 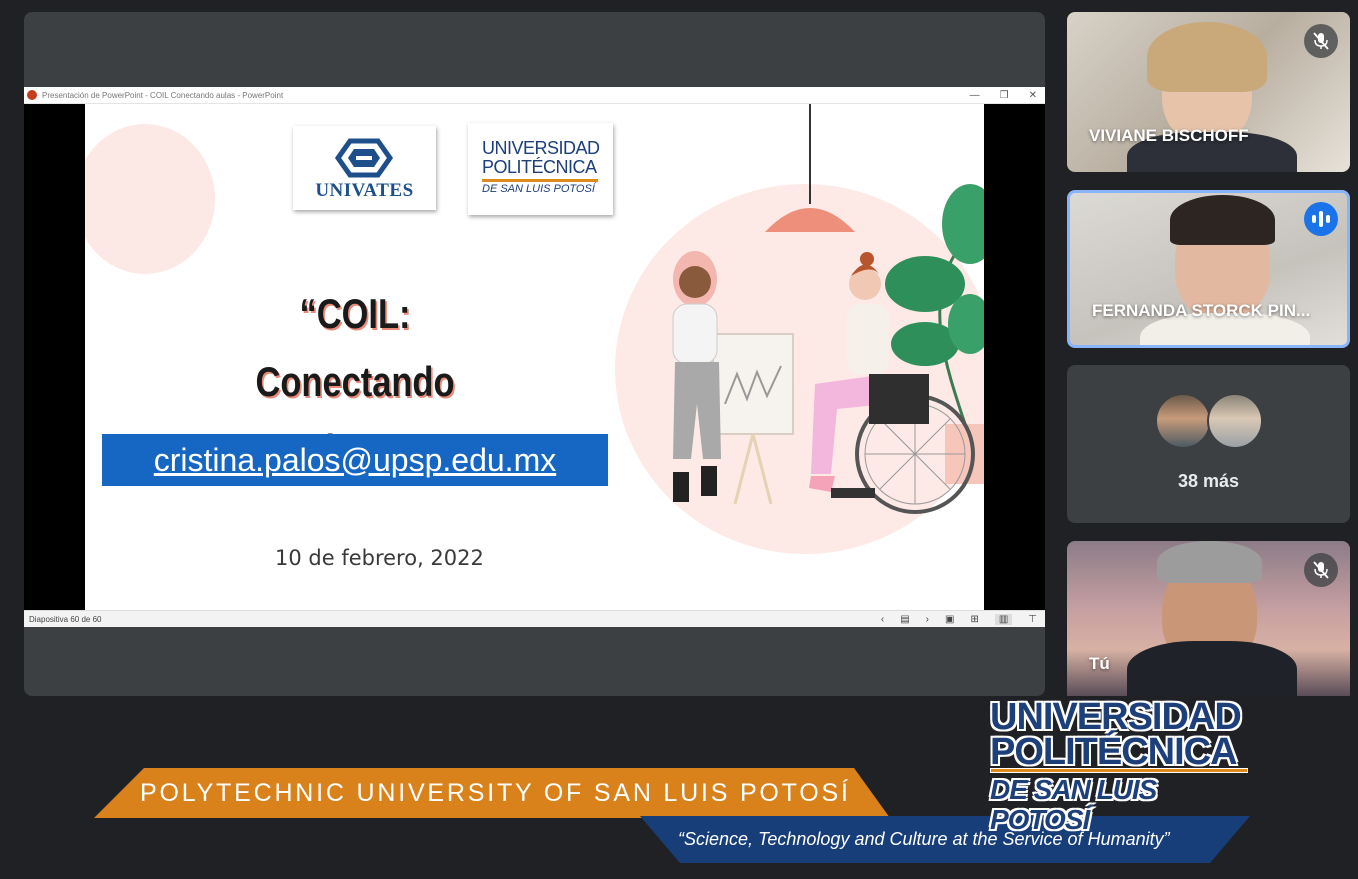 What do you see at coordinates (974, 619) in the screenshot?
I see `sorter-view-icon: ⊞` at bounding box center [974, 619].